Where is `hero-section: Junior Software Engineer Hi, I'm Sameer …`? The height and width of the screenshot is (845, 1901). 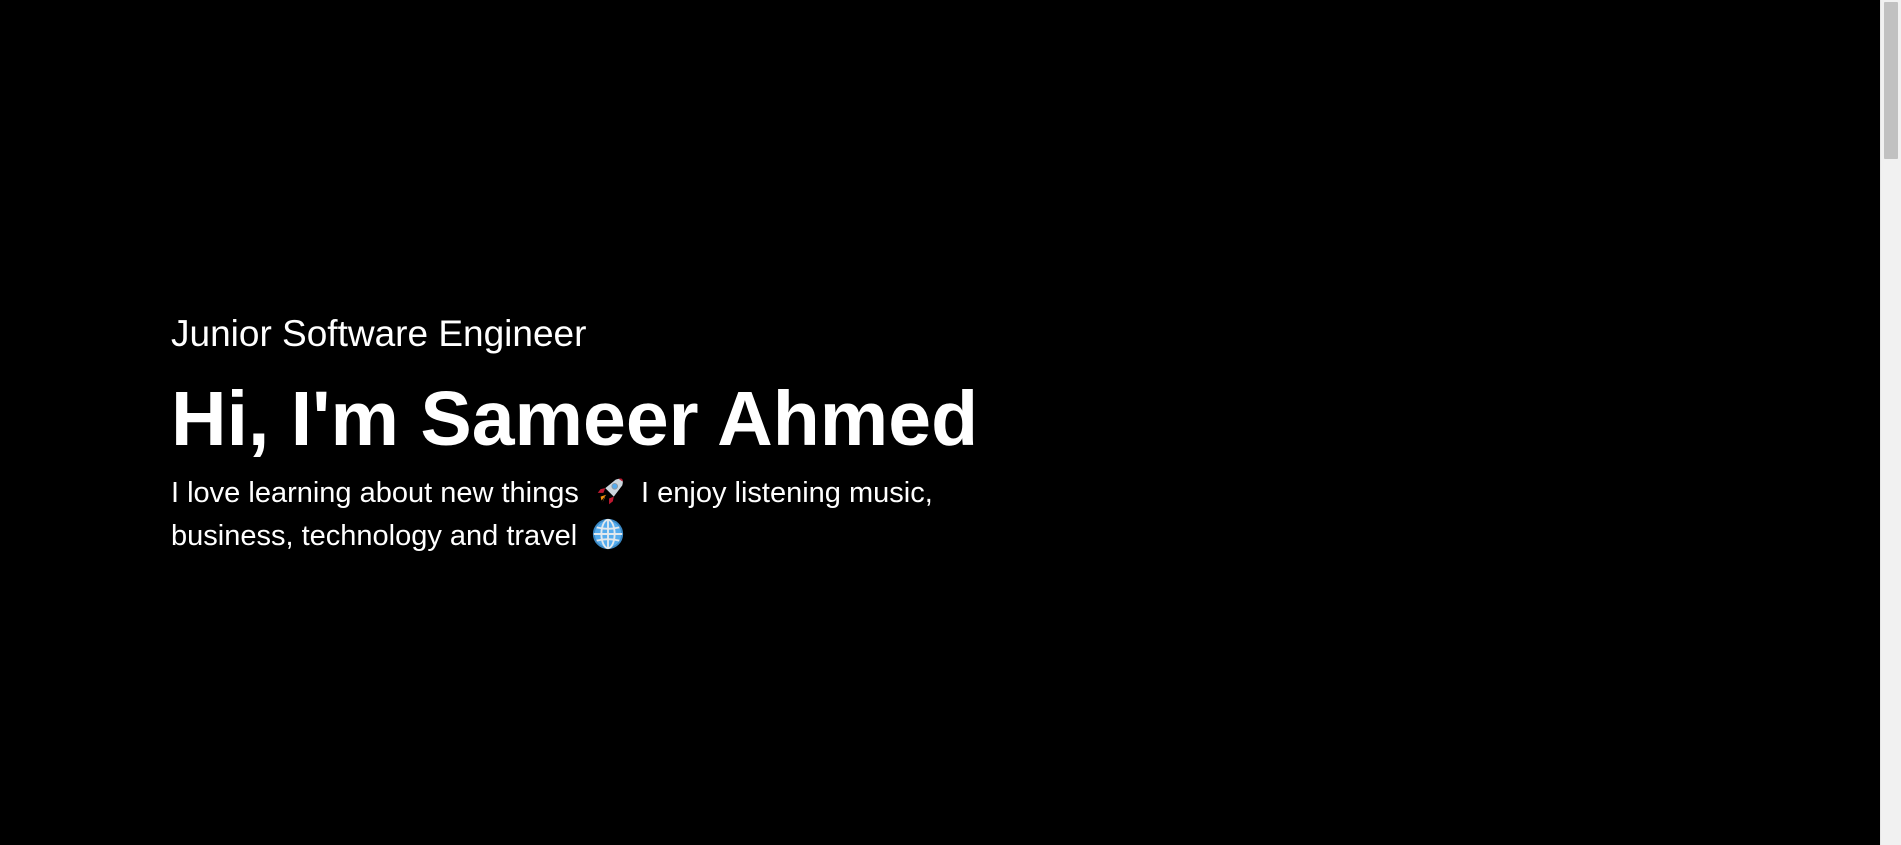 hero-section: Junior Software Engineer Hi, I'm Sameer … is located at coordinates (591, 432).